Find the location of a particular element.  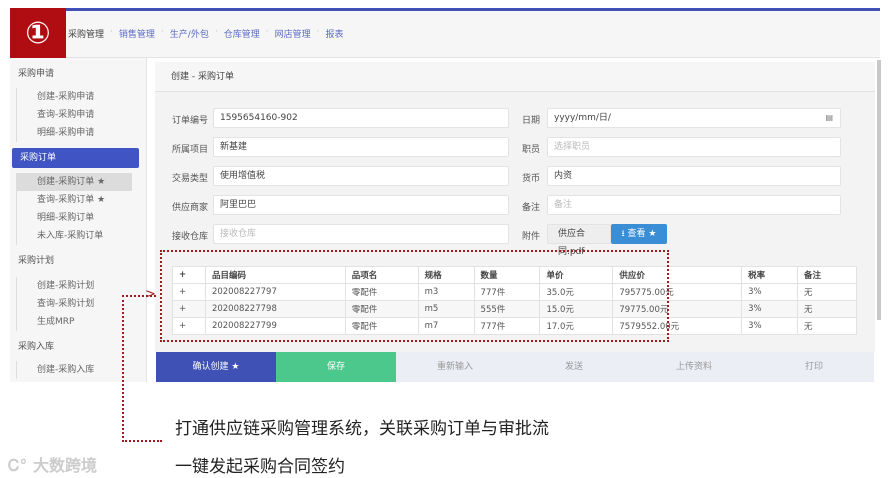

sidebar-item: 查询-采购计划 is located at coordinates (81, 304).